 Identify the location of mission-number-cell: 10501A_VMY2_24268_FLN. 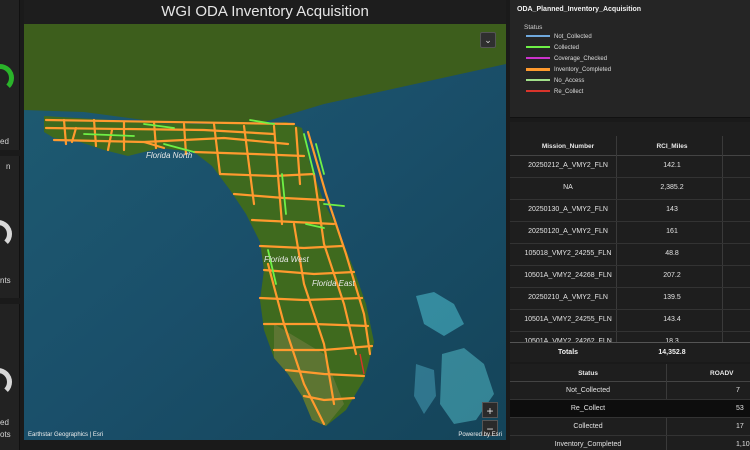
(568, 275).